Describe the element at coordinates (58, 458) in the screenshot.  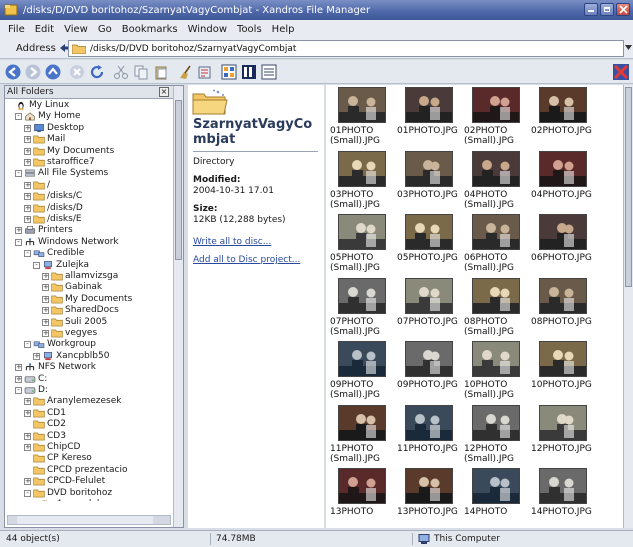
I see `tree-node: CP Kereso` at that location.